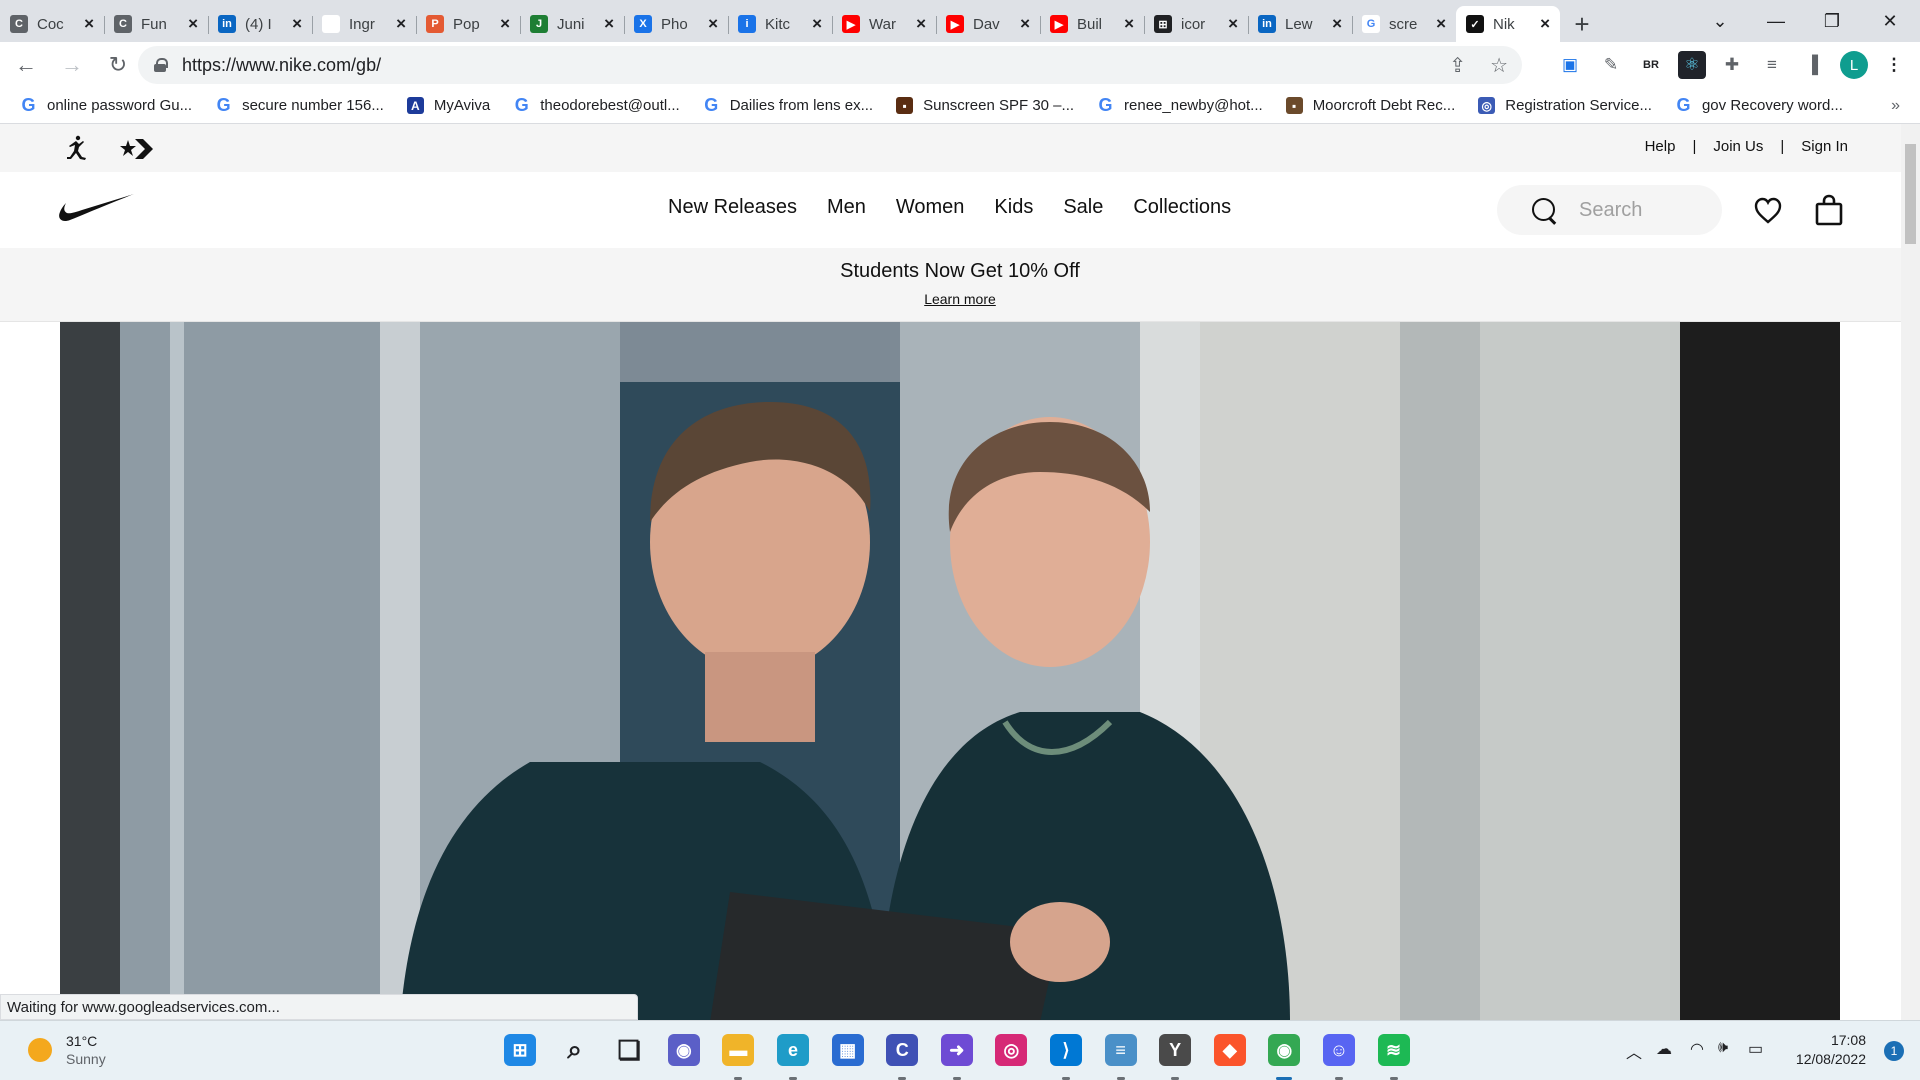  Describe the element at coordinates (1910, 194) in the screenshot. I see `scrollbar-thumb` at that location.